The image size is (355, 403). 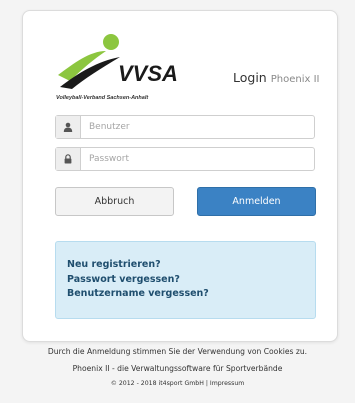 I want to click on logo-subtitle: Volleyball-Verband Sachsen-Anhalt, so click(x=102, y=98).